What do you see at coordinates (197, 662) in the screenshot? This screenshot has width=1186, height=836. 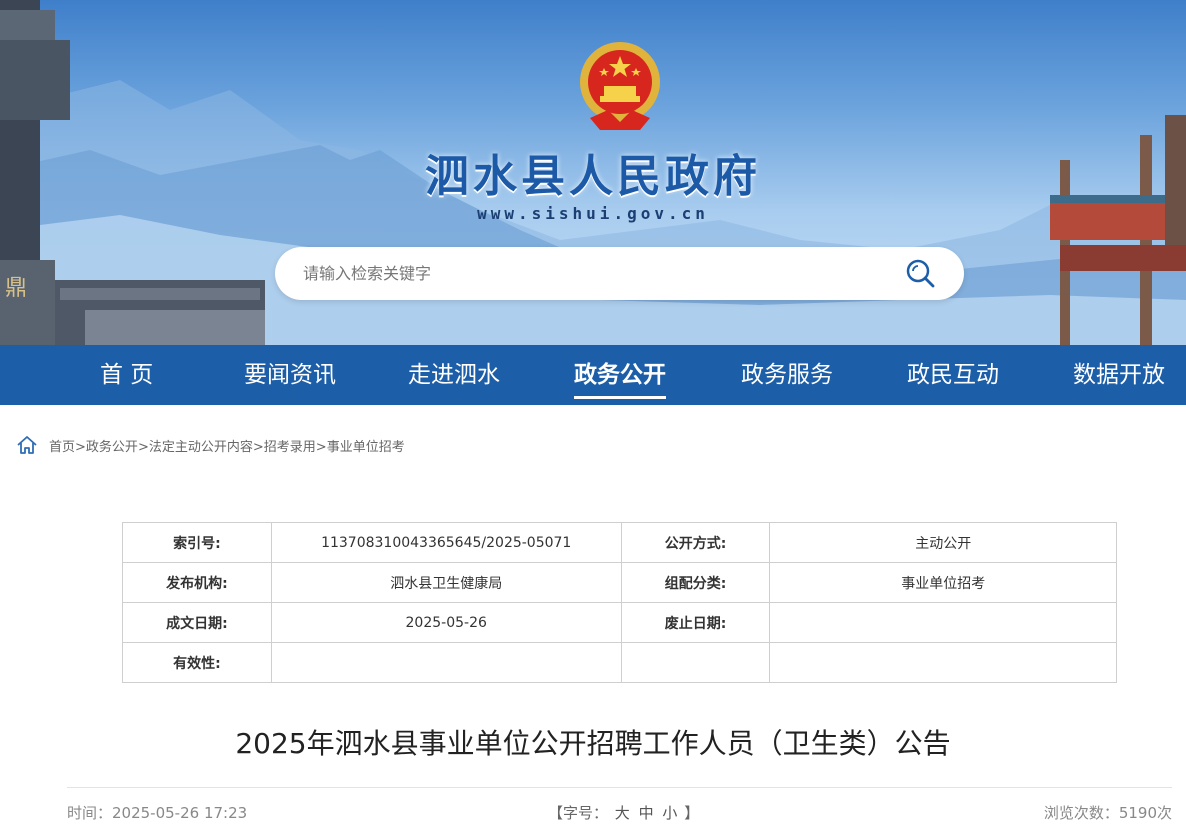 I see `info-label: 有效性:` at bounding box center [197, 662].